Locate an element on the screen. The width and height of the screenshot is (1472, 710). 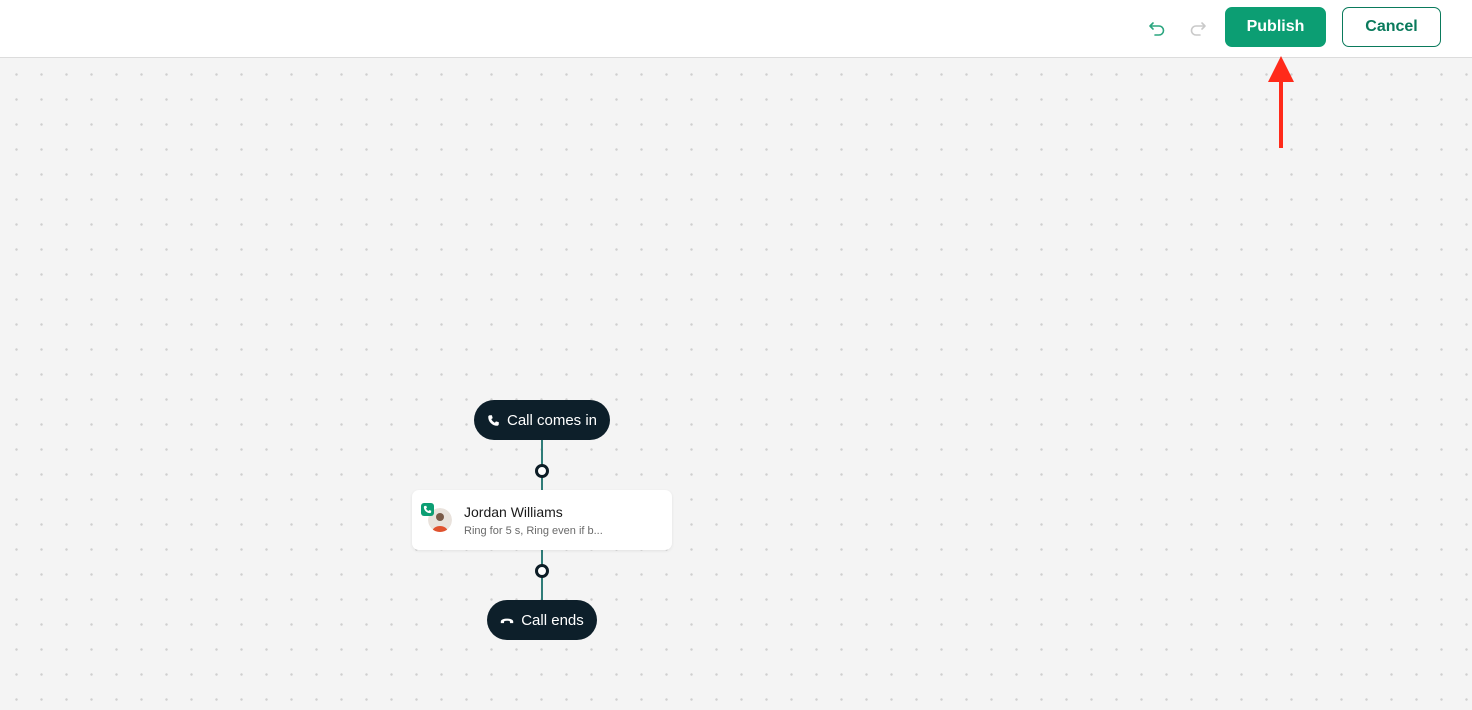
phone-badge is located at coordinates (427, 509).